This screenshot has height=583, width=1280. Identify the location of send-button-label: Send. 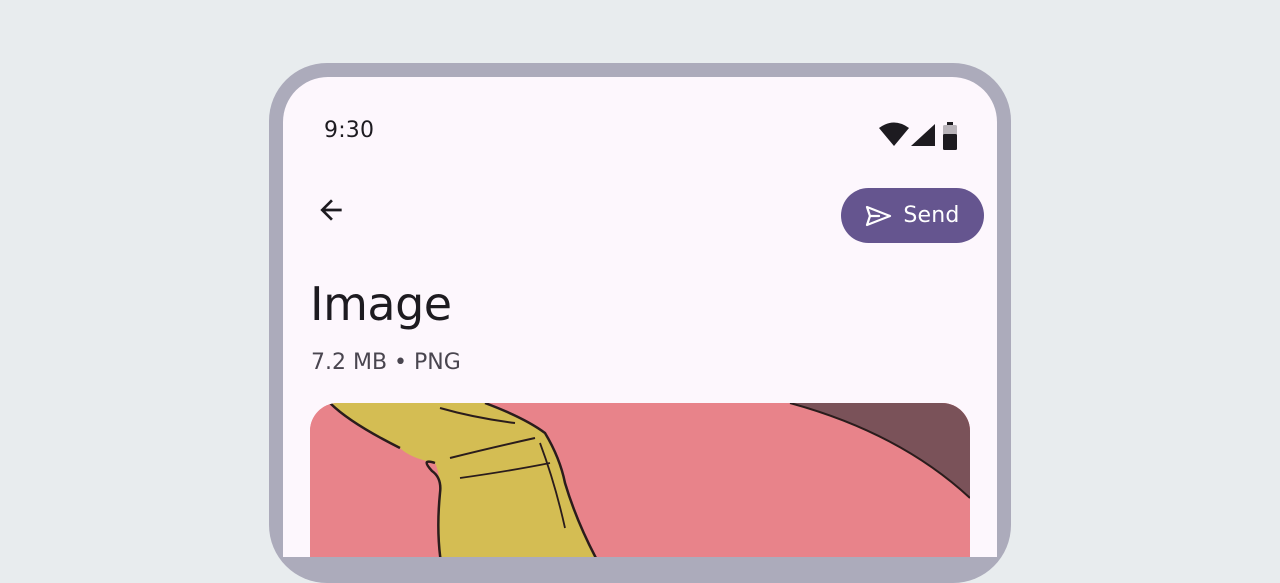
(931, 215).